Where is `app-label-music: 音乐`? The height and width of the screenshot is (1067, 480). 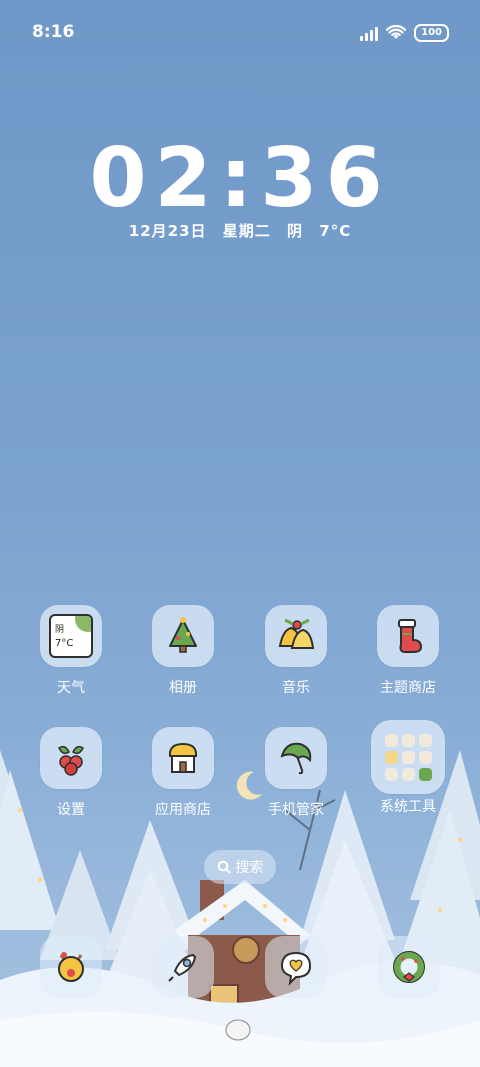
app-label-music: 音乐 is located at coordinates (296, 688).